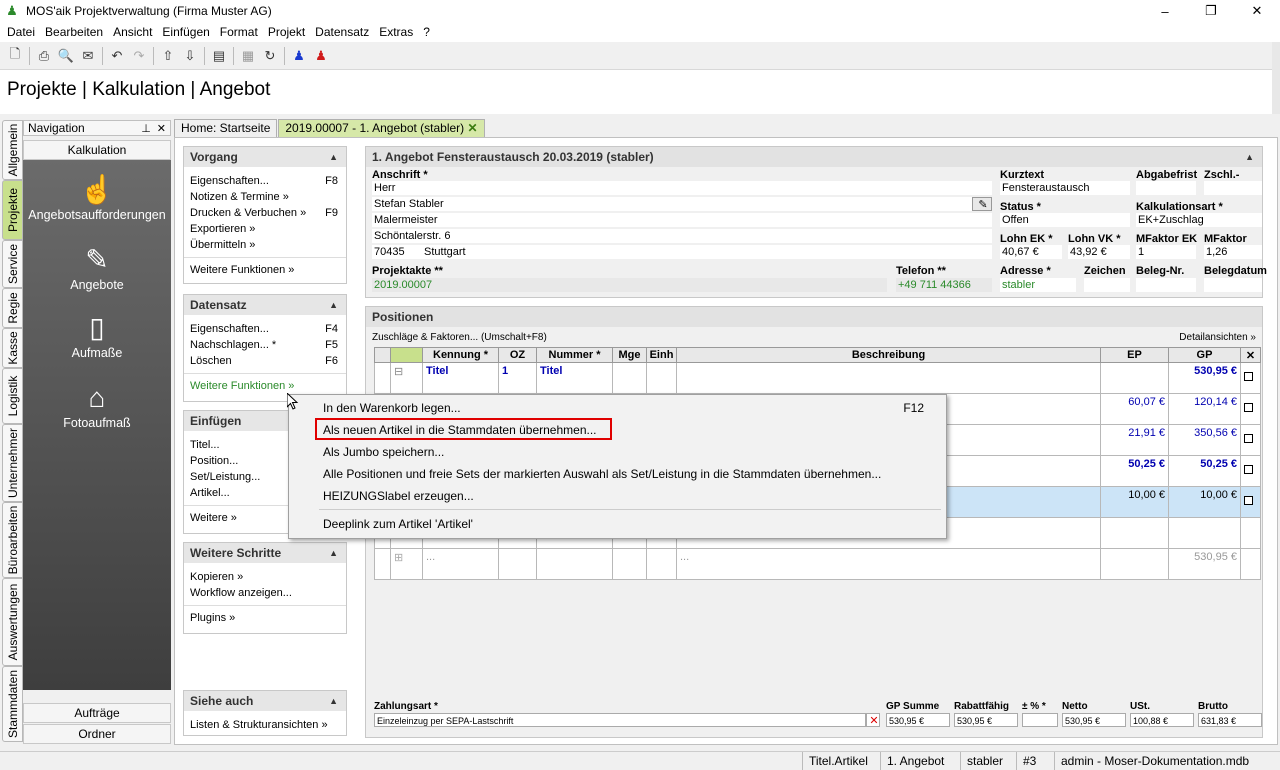 The image size is (1280, 770). What do you see at coordinates (1165, 11) in the screenshot?
I see `minimize-button: –` at bounding box center [1165, 11].